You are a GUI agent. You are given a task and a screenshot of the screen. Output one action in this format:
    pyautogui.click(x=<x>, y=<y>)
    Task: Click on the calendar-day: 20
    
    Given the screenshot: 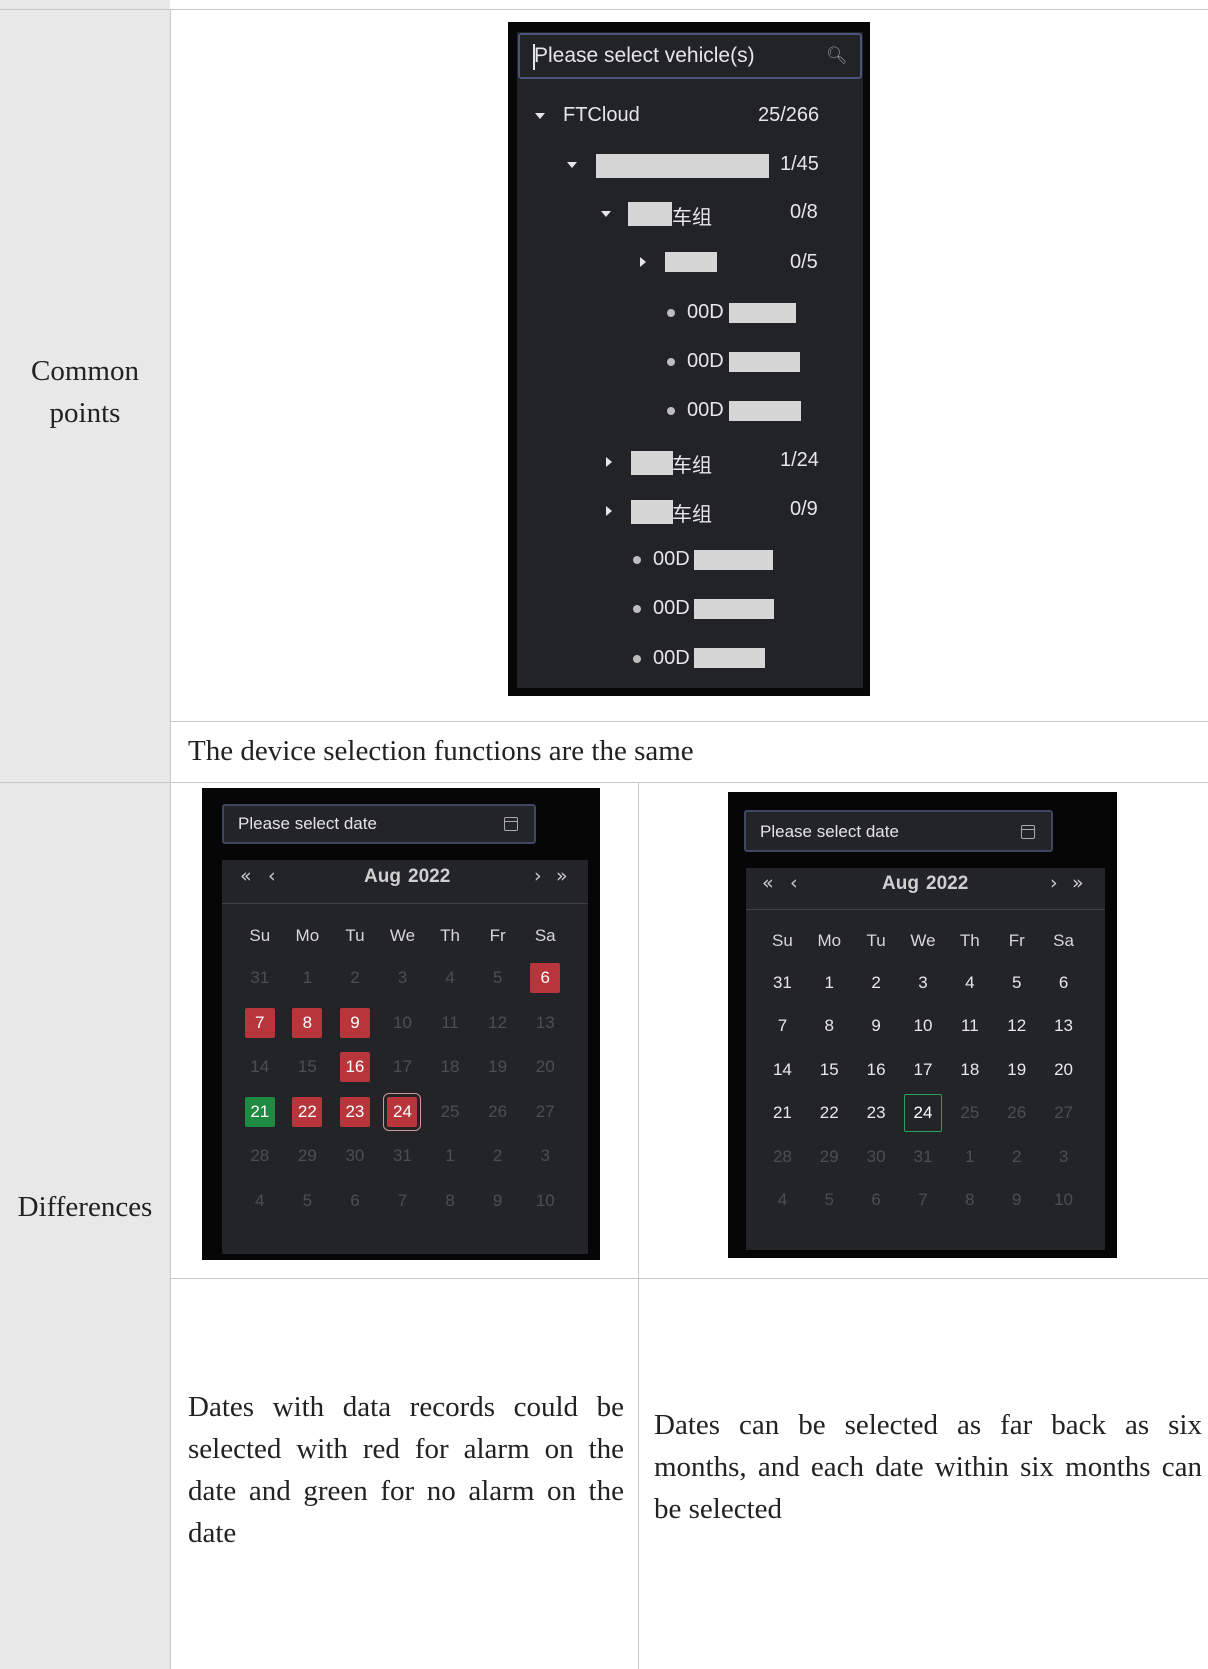 What is the action you would take?
    pyautogui.click(x=1063, y=1070)
    